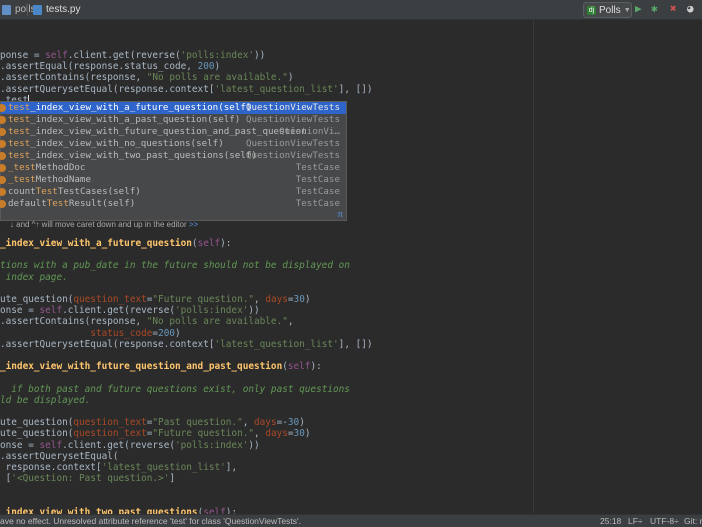  Describe the element at coordinates (340, 215) in the screenshot. I see `pi-icon: π` at that location.